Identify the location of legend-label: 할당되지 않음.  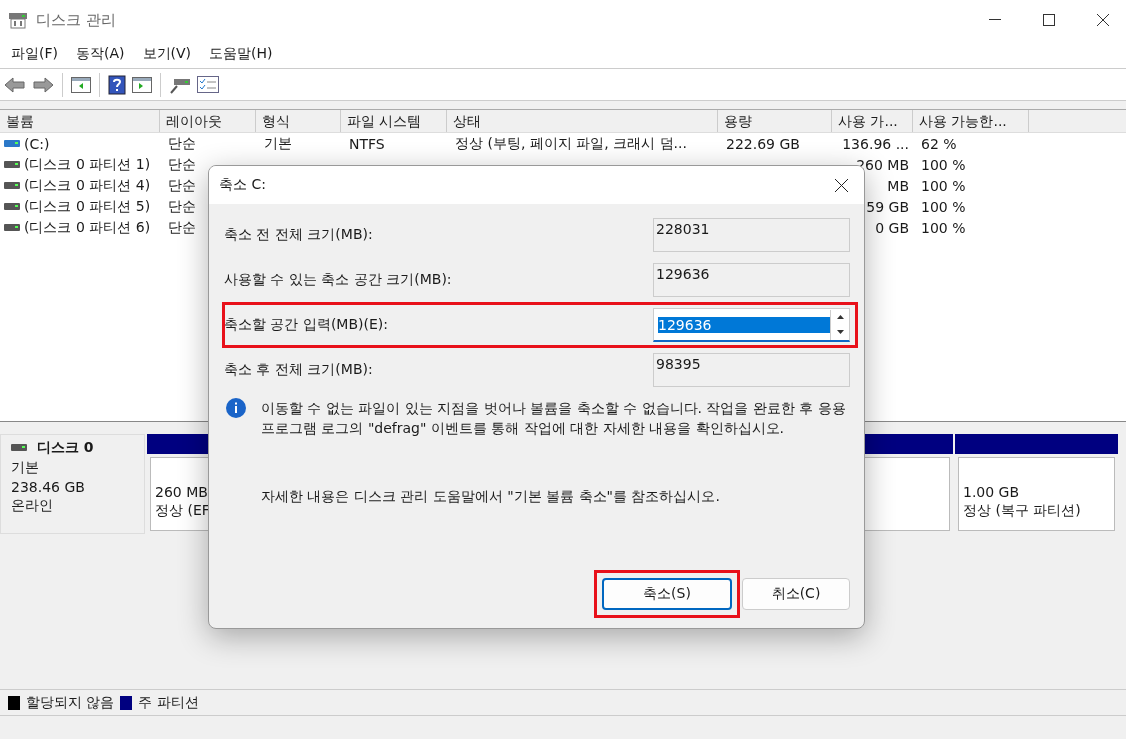
(70, 702).